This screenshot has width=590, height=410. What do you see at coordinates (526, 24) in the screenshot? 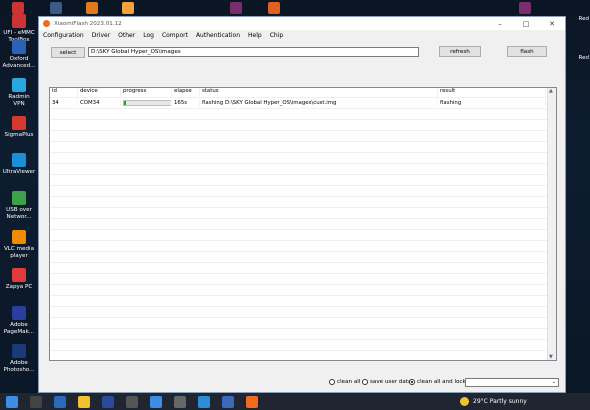
I see `maximize-button: □` at bounding box center [526, 24].